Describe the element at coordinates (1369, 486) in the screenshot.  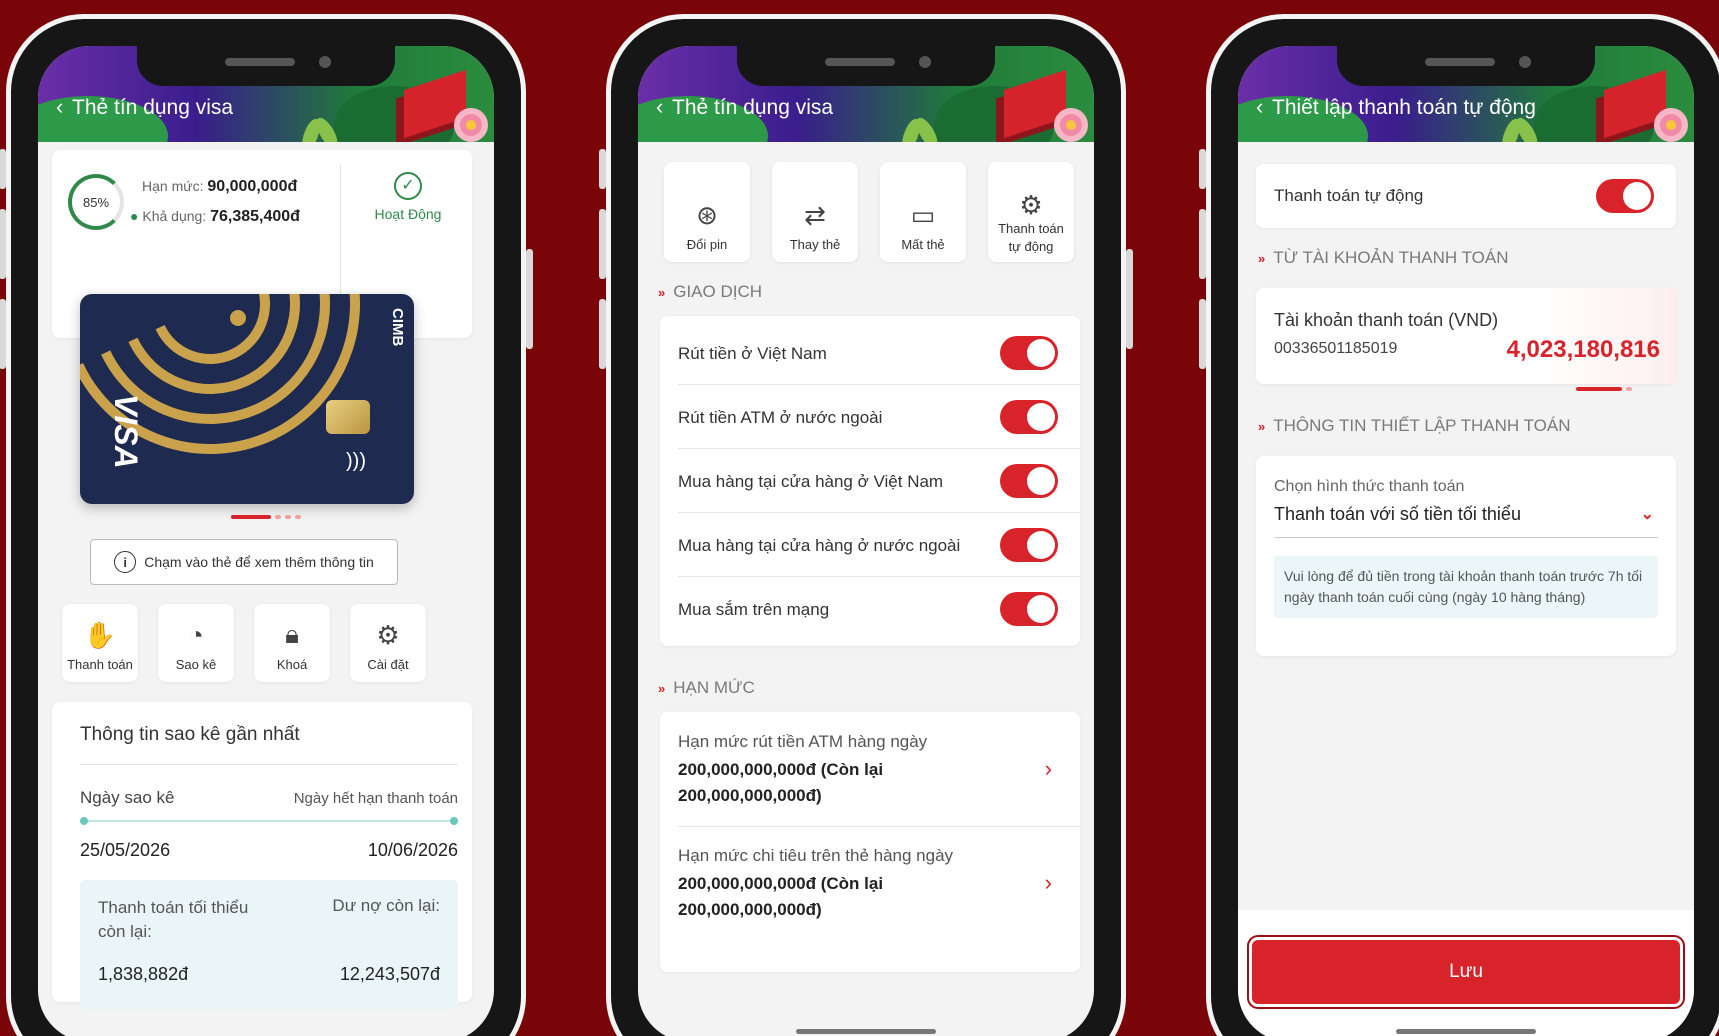
I see `payment-method-label: Chọn hình thức thanh toán` at that location.